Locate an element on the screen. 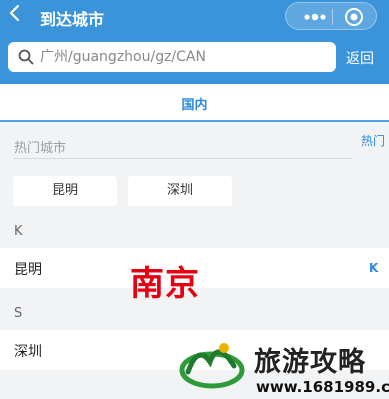  target-circle-icon is located at coordinates (354, 17).